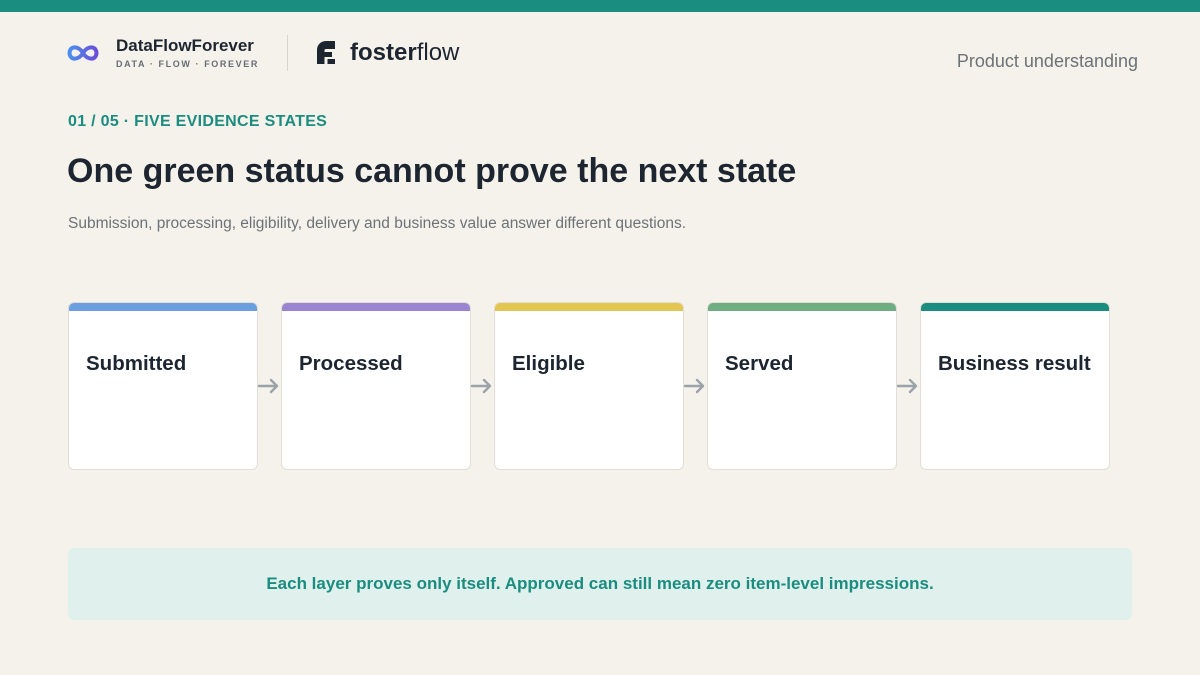  Describe the element at coordinates (1015, 307) in the screenshot. I see `stage-accent-business-result` at that location.